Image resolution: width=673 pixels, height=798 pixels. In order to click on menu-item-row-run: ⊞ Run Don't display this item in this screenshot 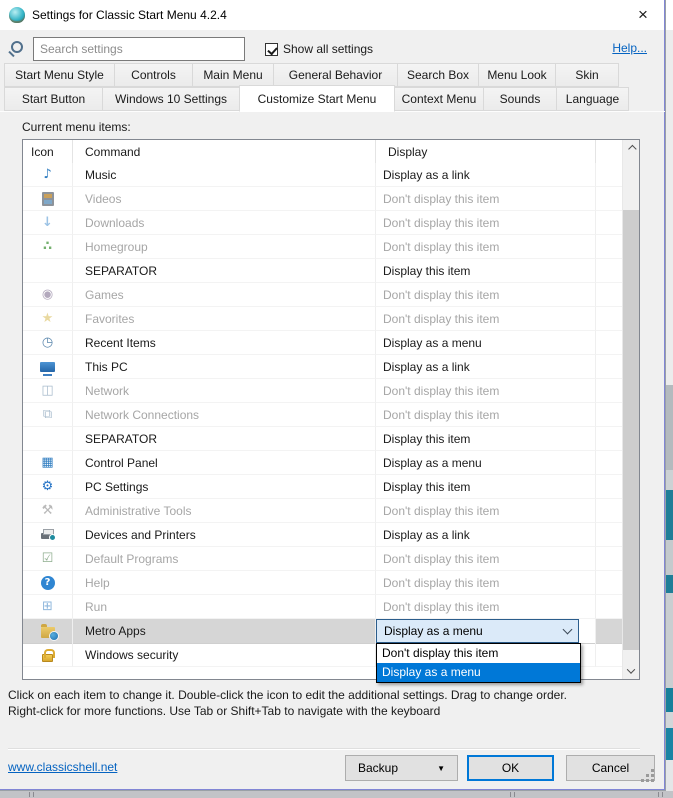, I will do `click(322, 607)`.